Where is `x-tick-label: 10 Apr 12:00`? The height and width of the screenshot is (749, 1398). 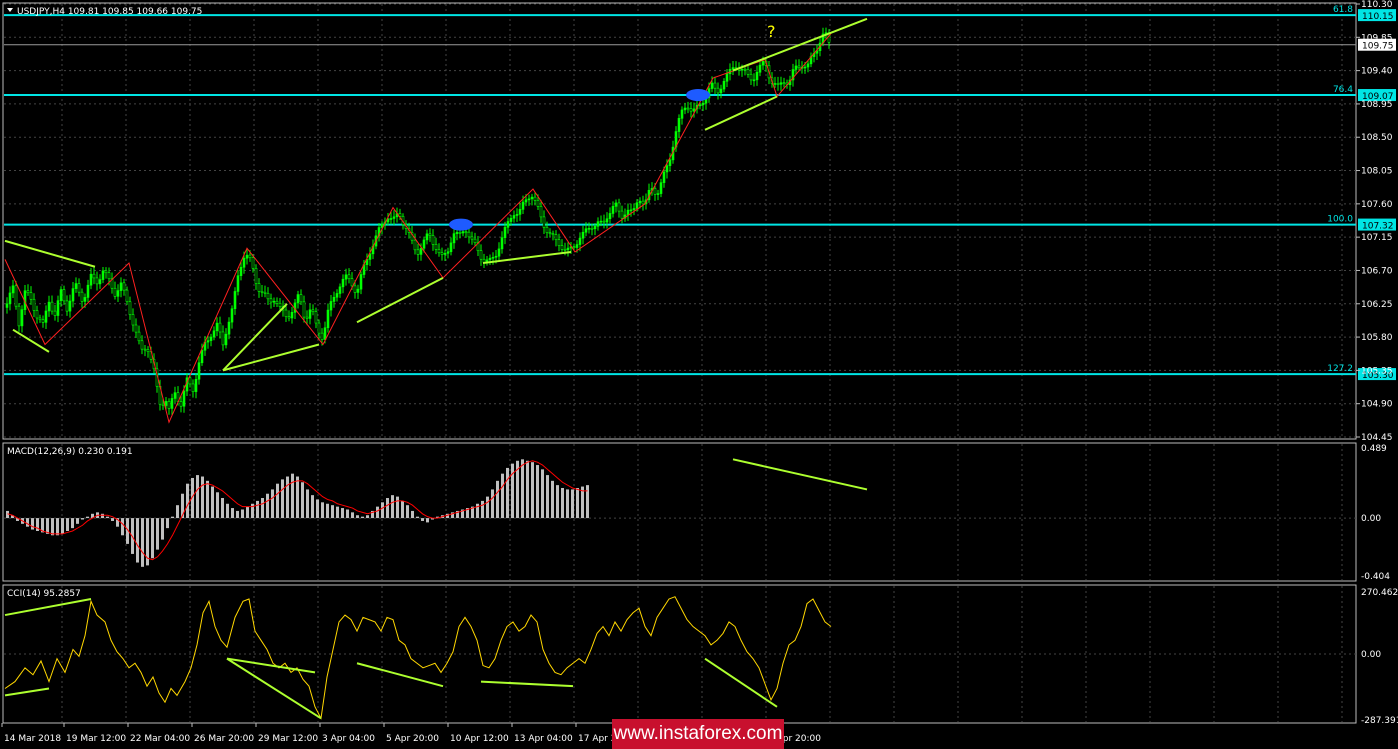 x-tick-label: 10 Apr 12:00 is located at coordinates (479, 739).